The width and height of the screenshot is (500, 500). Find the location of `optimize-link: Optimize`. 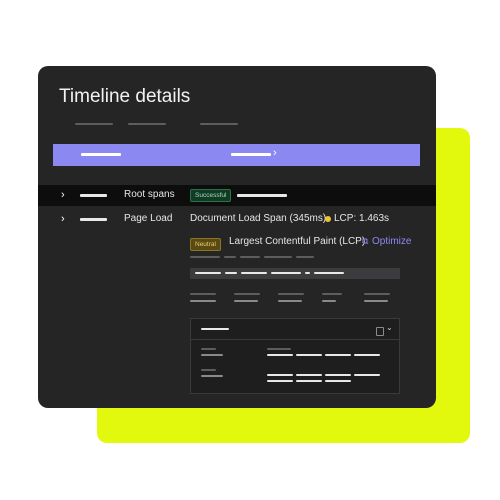

optimize-link: Optimize is located at coordinates (391, 241).